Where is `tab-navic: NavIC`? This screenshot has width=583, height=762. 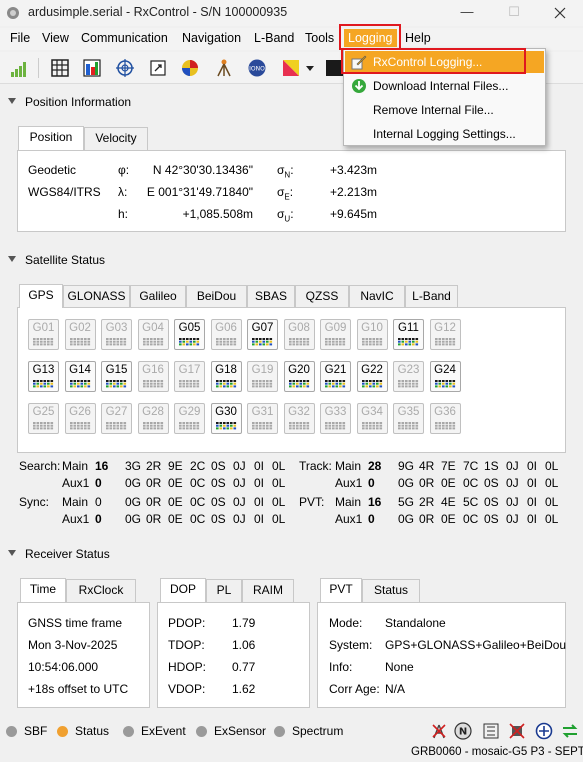 tab-navic: NavIC is located at coordinates (377, 296).